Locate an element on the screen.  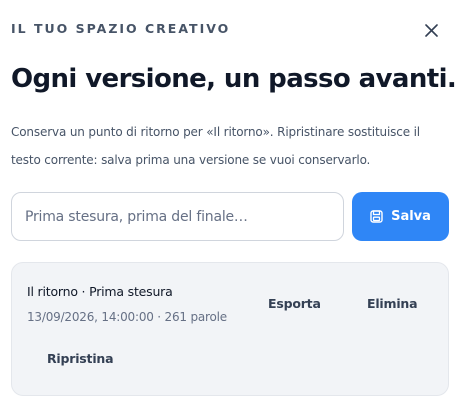
version-name-input is located at coordinates (177, 216).